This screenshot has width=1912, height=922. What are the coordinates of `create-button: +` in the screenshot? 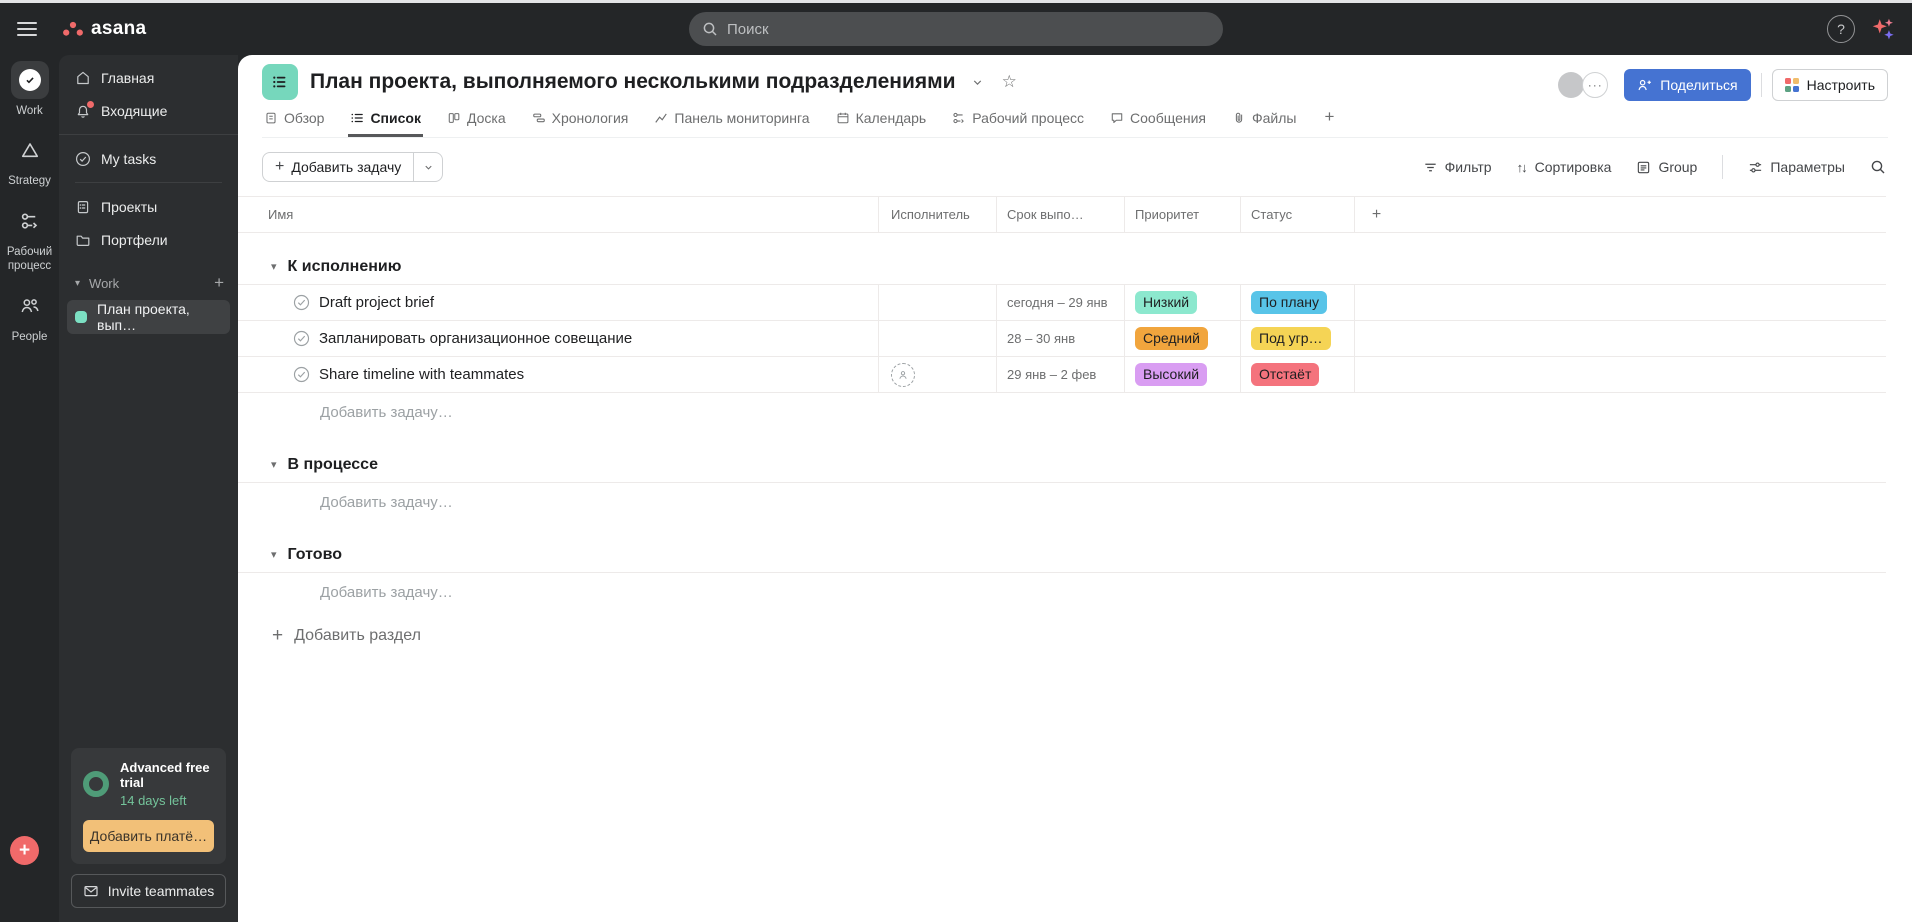 It's located at (24, 850).